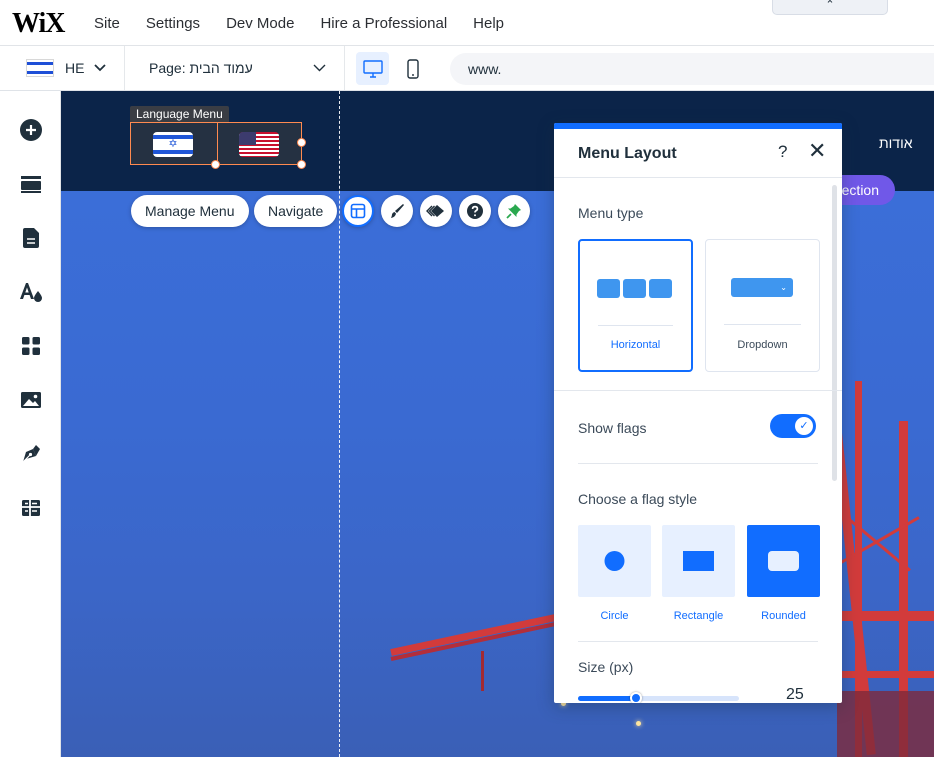 The image size is (934, 757). What do you see at coordinates (795, 694) in the screenshot?
I see `size-value: 25` at bounding box center [795, 694].